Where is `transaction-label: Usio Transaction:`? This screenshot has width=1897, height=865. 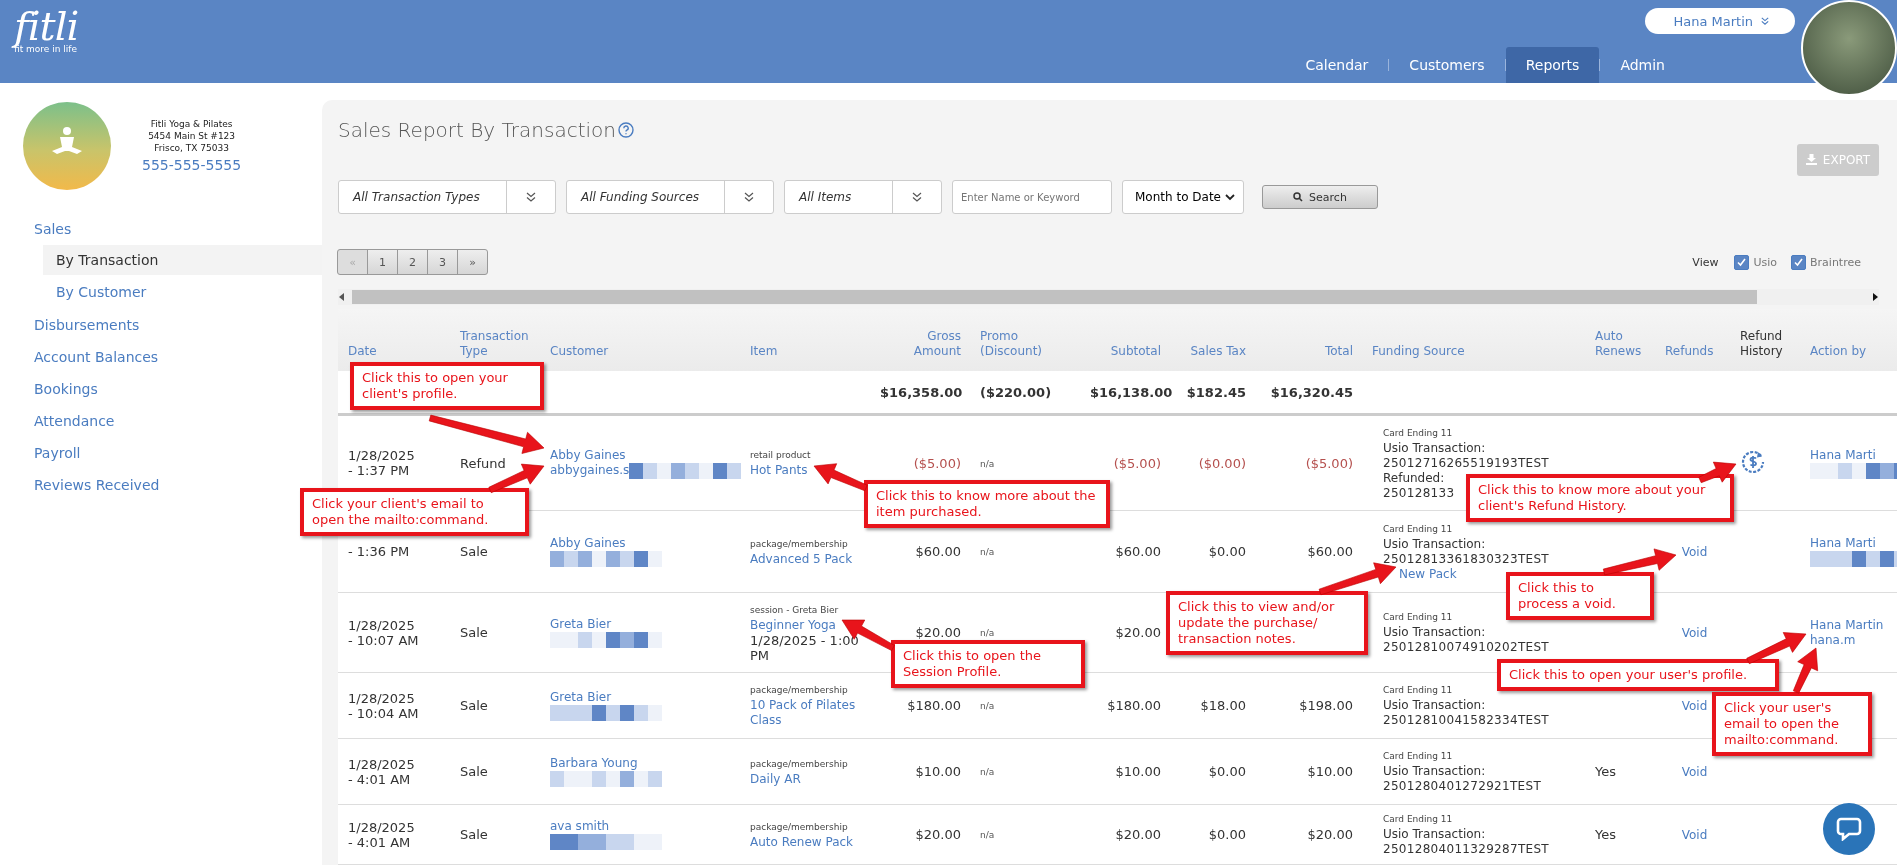 transaction-label: Usio Transaction: is located at coordinates (1434, 705).